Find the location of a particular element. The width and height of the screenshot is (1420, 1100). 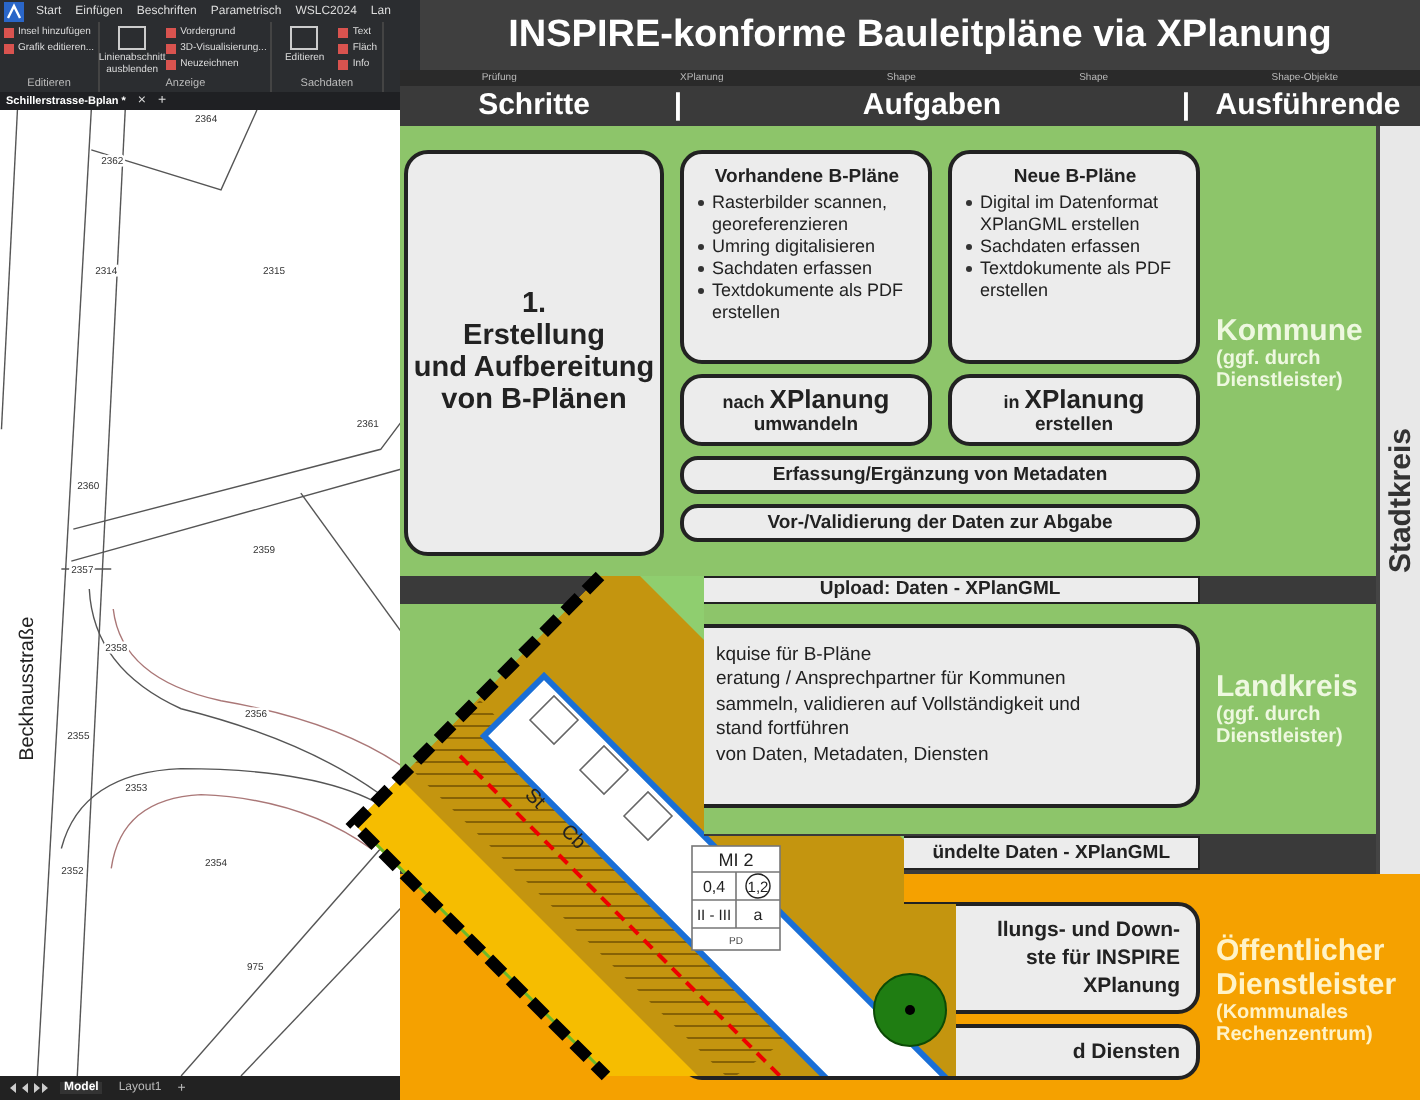

task-item: Umring digitalisieren is located at coordinates (794, 246).